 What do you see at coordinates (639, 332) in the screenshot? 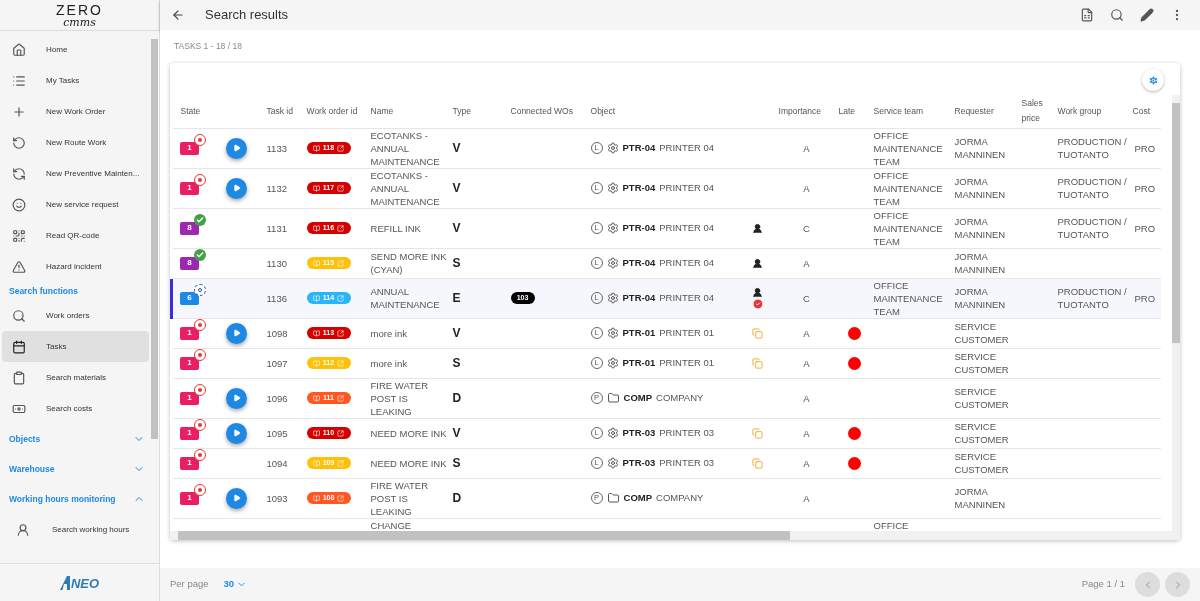
I see `object-code: PTR-01` at bounding box center [639, 332].